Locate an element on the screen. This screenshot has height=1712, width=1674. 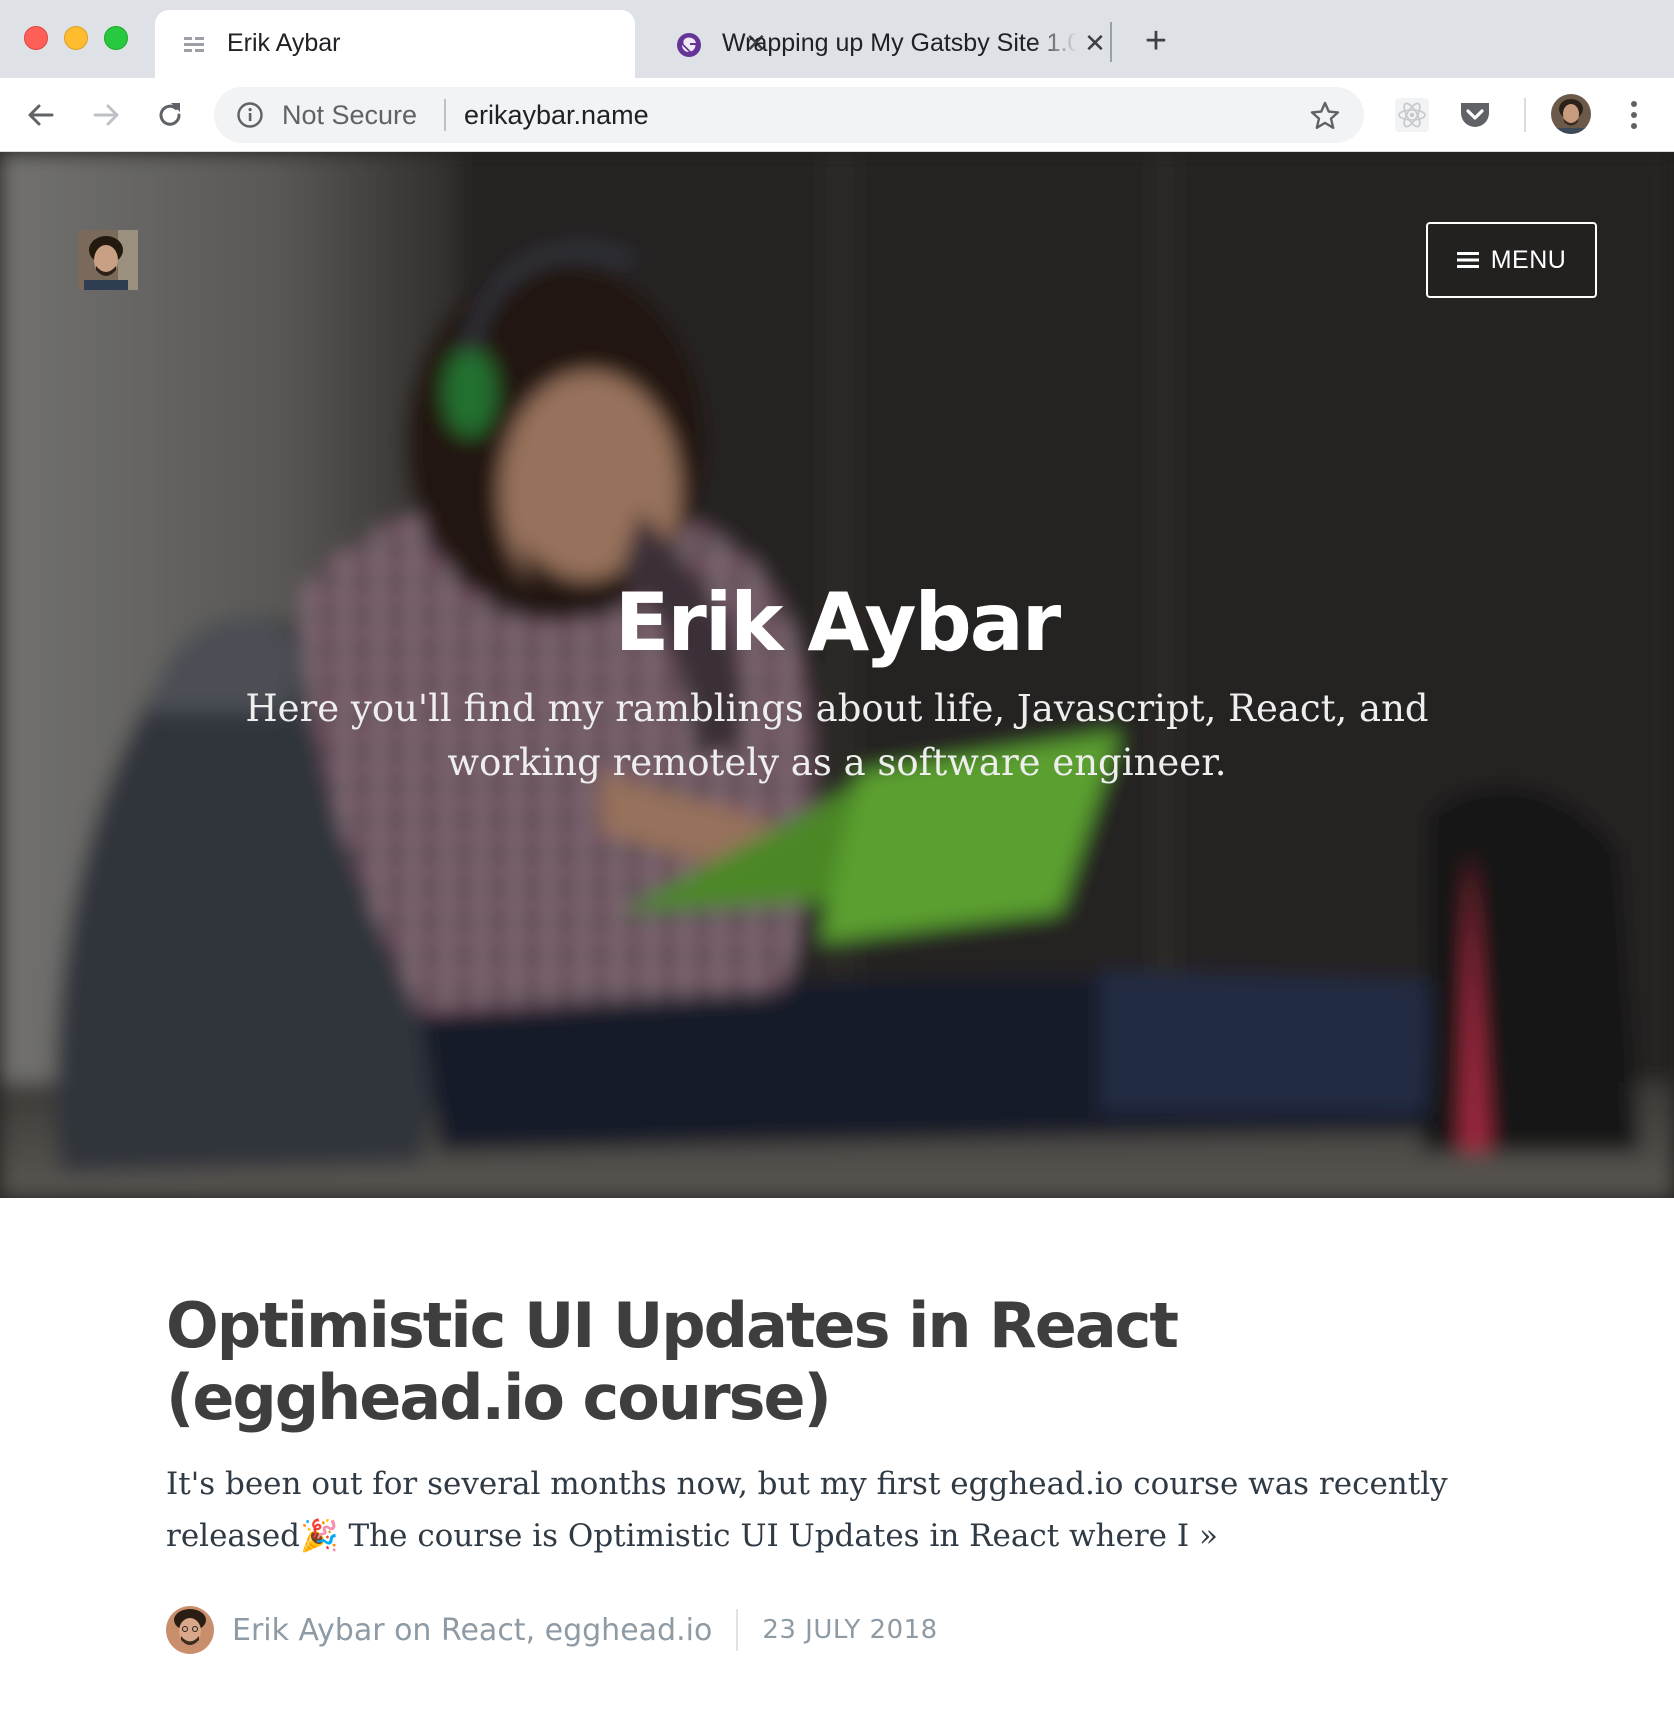
new-tab-button: + is located at coordinates (1156, 42).